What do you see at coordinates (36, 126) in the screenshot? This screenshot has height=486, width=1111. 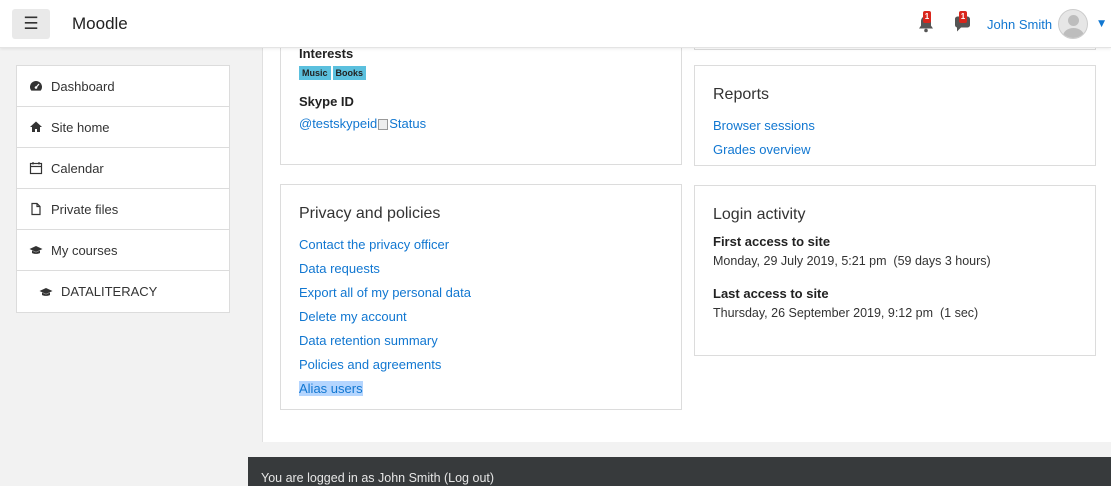 I see `home-icon` at bounding box center [36, 126].